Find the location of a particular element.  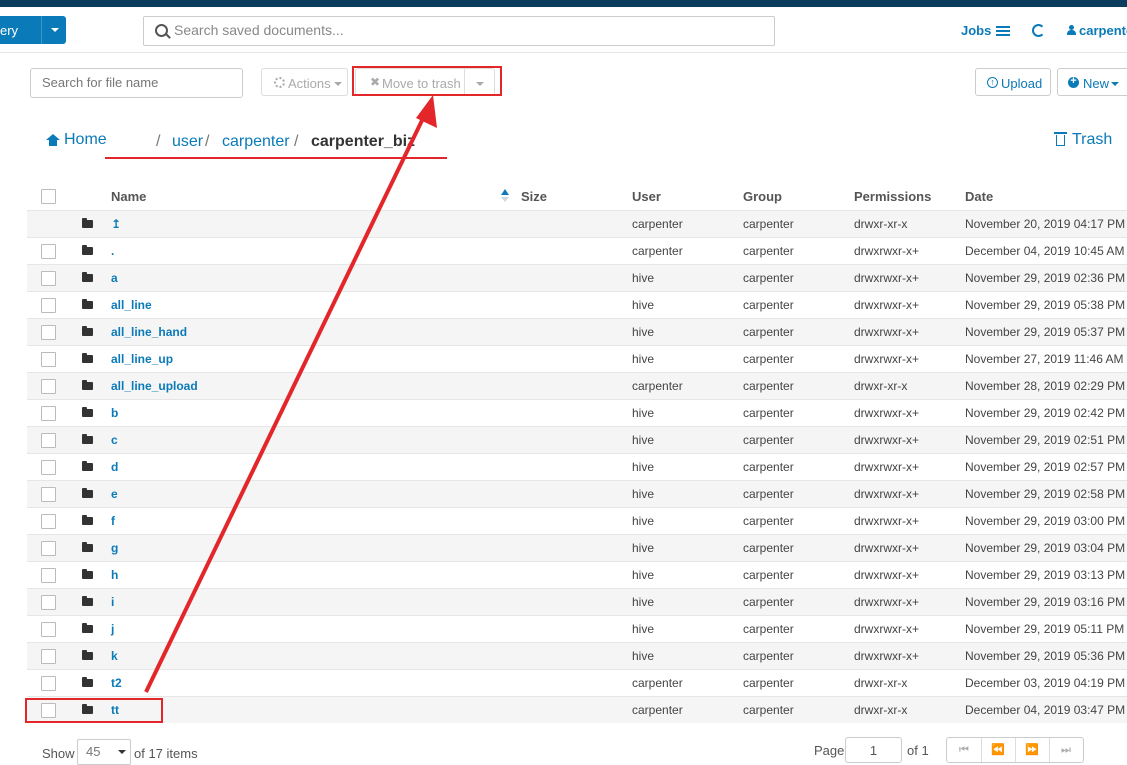

file-name-link: ↥ is located at coordinates (116, 224).